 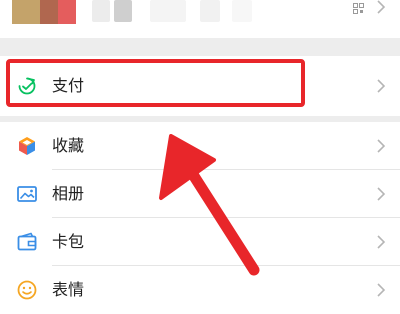 I want to click on menu-item-label: 收藏, so click(x=68, y=145).